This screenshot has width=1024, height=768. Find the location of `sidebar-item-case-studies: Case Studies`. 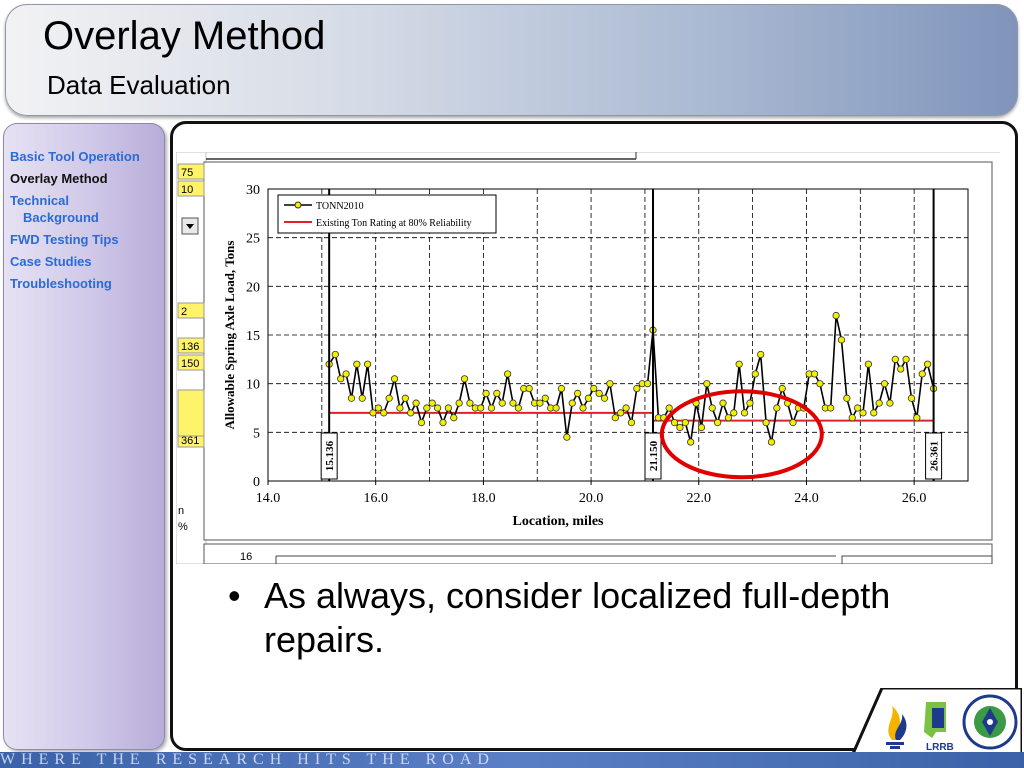

sidebar-item-case-studies: Case Studies is located at coordinates (75, 261).